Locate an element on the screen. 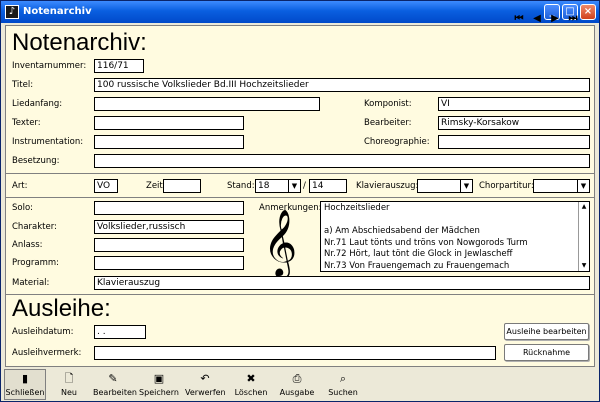  toolbar-button-2: ✎ Bearbeiten is located at coordinates (114, 384).